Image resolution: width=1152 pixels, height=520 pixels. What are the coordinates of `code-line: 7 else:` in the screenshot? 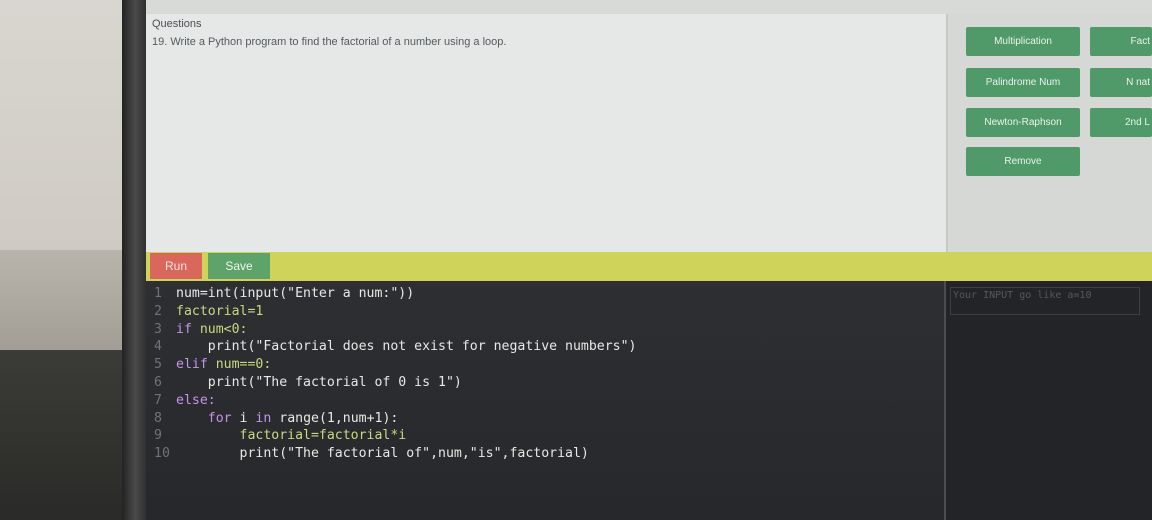 It's located at (395, 401).